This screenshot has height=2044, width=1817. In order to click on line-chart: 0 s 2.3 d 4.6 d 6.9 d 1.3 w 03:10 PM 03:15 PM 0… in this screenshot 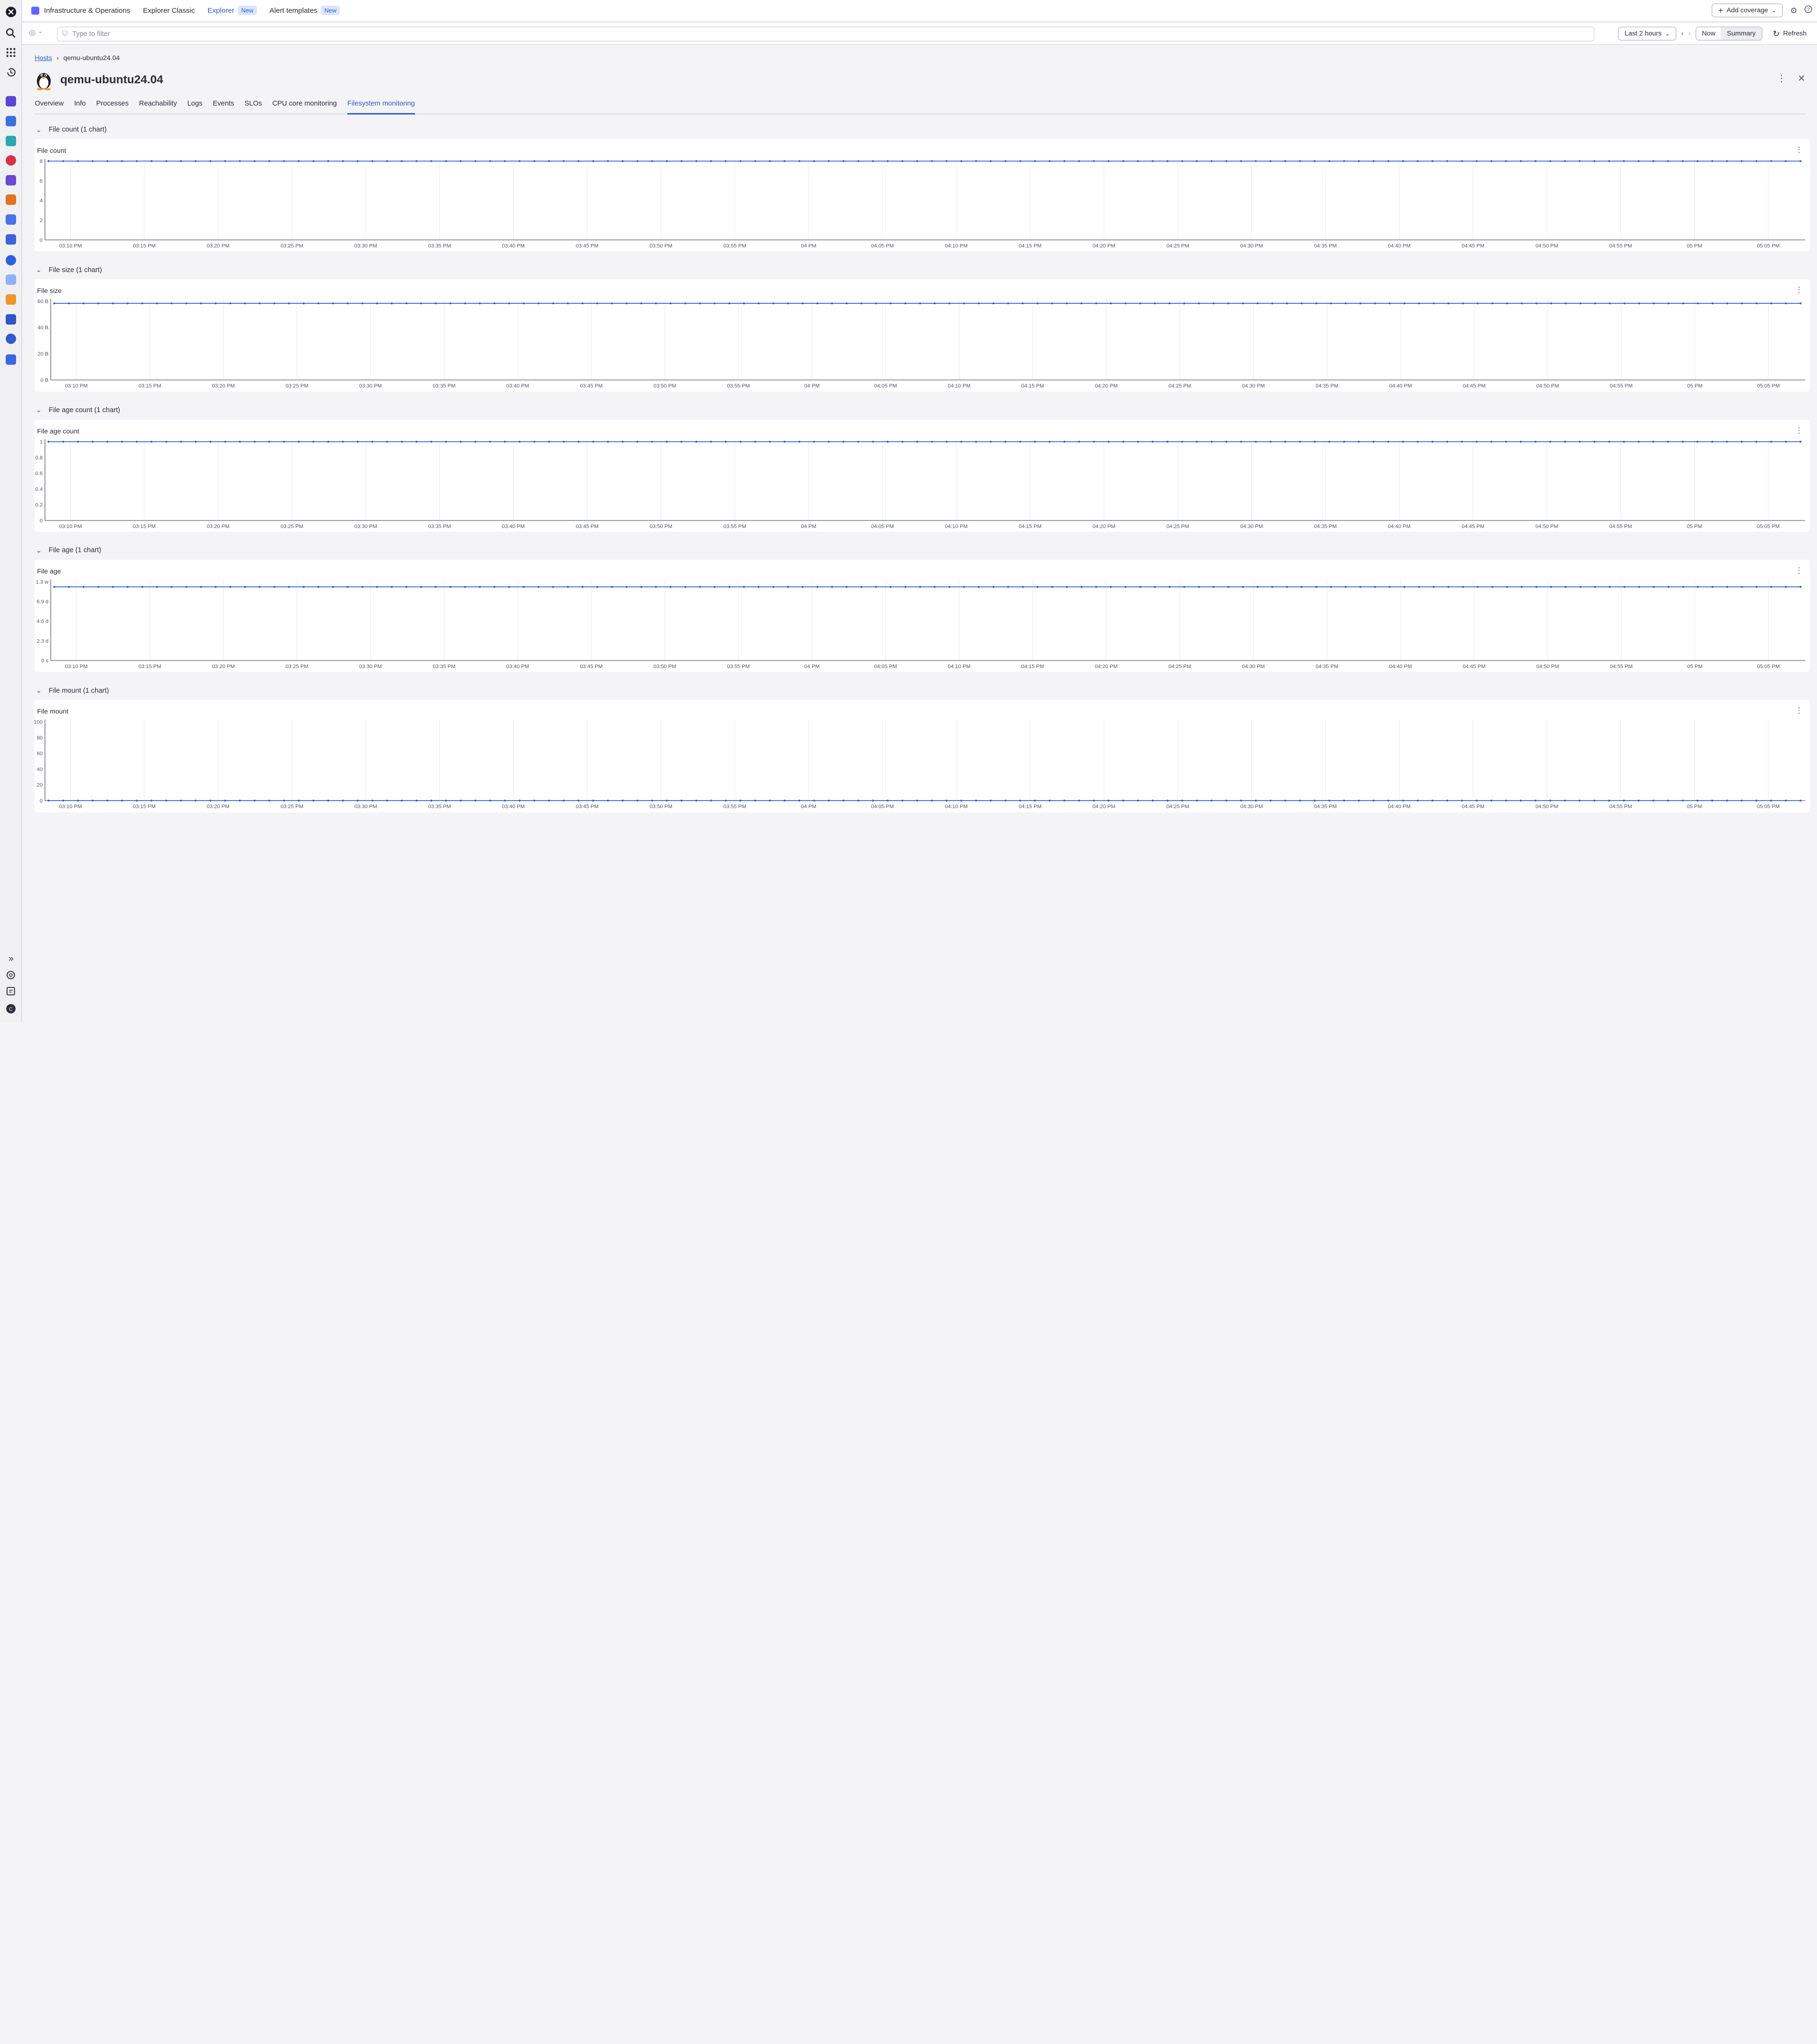, I will do `click(922, 616)`.